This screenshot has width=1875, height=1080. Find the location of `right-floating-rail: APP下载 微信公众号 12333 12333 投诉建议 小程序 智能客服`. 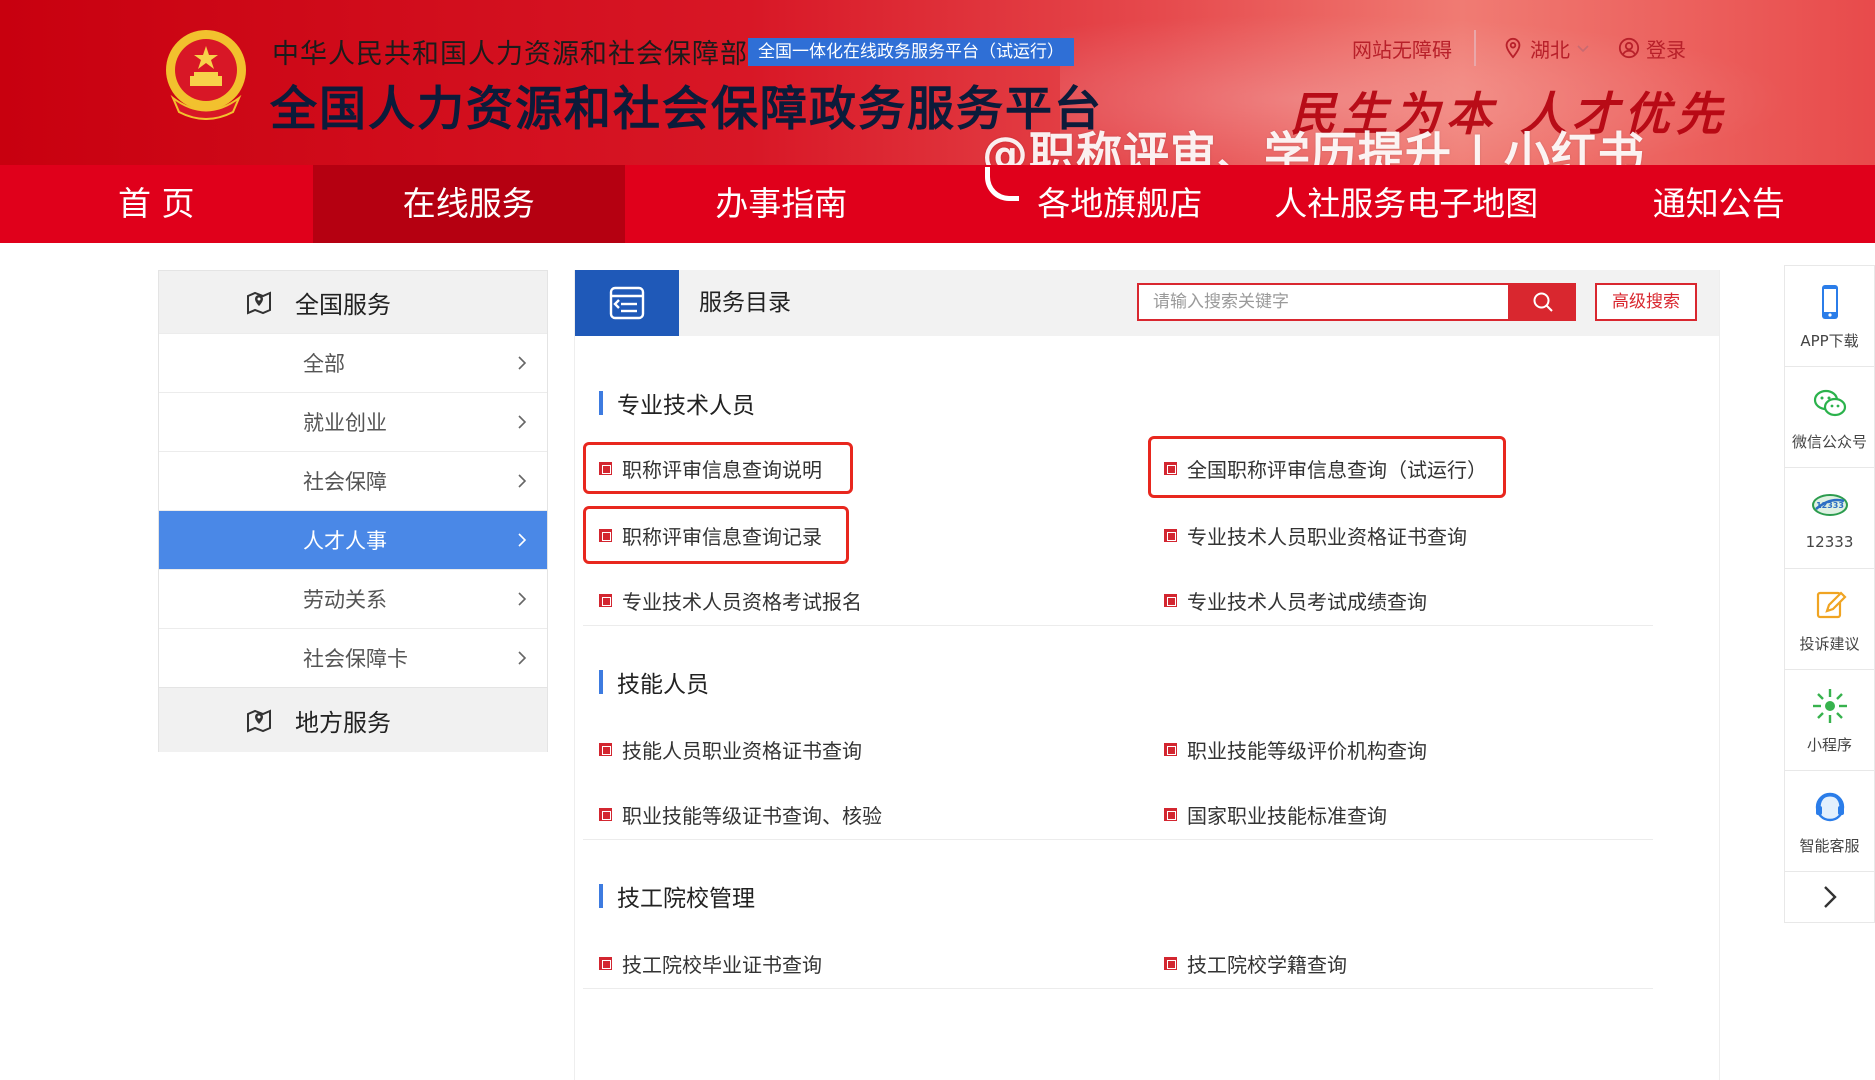

right-floating-rail: APP下载 微信公众号 12333 12333 投诉建议 小程序 智能客服 is located at coordinates (1829, 594).